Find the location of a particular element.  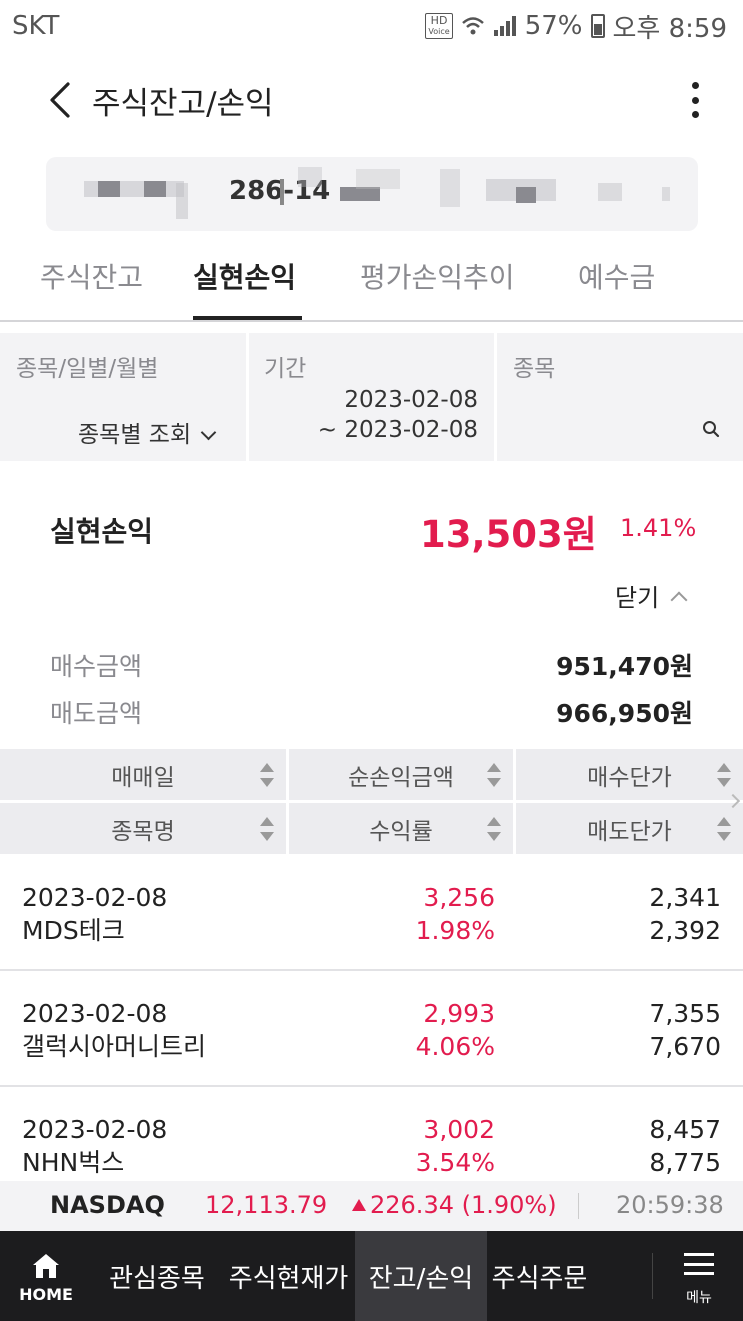

type-filter-select: 종목별 조회 is located at coordinates (147, 432).